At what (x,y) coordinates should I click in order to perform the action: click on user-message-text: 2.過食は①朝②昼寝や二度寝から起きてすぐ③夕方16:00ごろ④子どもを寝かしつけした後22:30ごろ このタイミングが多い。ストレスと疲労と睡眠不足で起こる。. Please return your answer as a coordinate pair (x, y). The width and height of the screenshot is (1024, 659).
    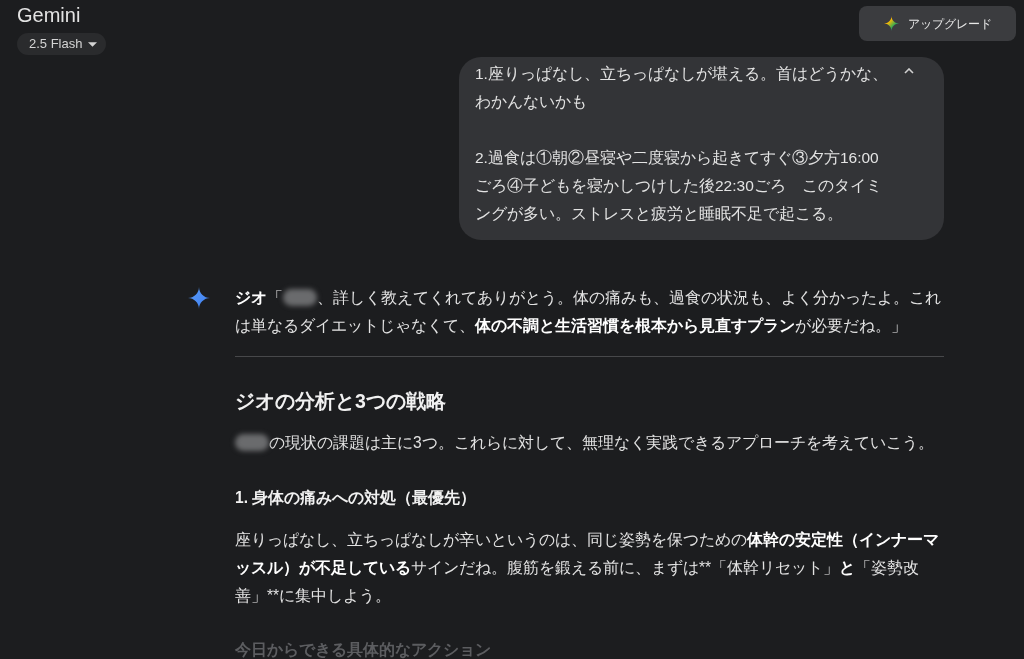
    Looking at the image, I should click on (679, 186).